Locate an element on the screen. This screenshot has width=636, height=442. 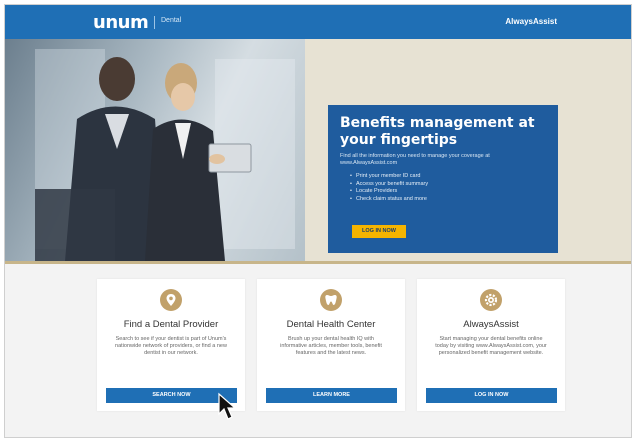
location-pin-icon is located at coordinates (171, 300).